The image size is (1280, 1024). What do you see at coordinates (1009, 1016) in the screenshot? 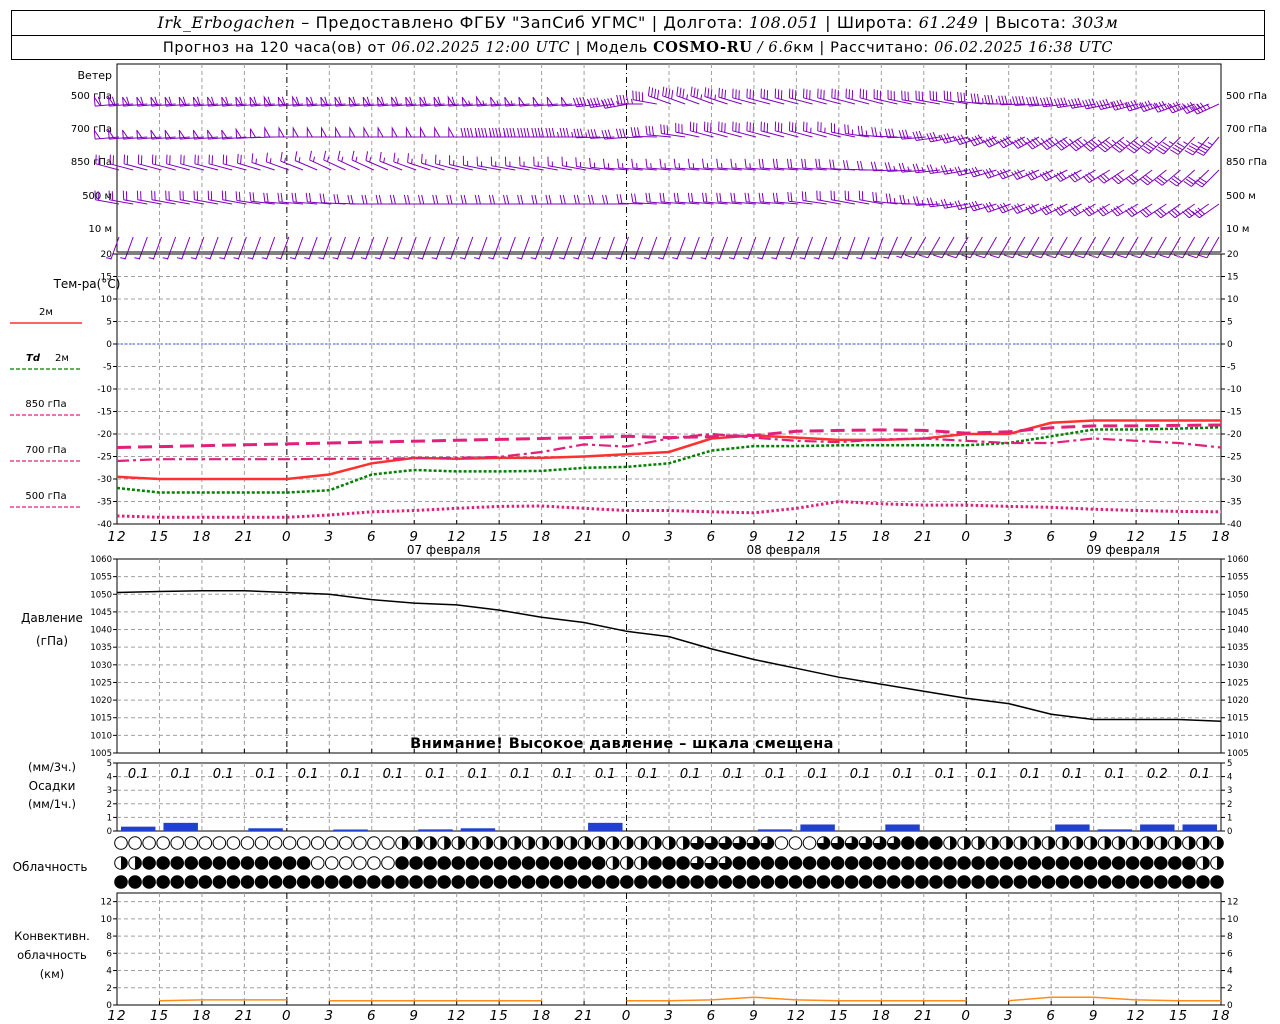
I see `hour-label: 3` at bounding box center [1009, 1016].